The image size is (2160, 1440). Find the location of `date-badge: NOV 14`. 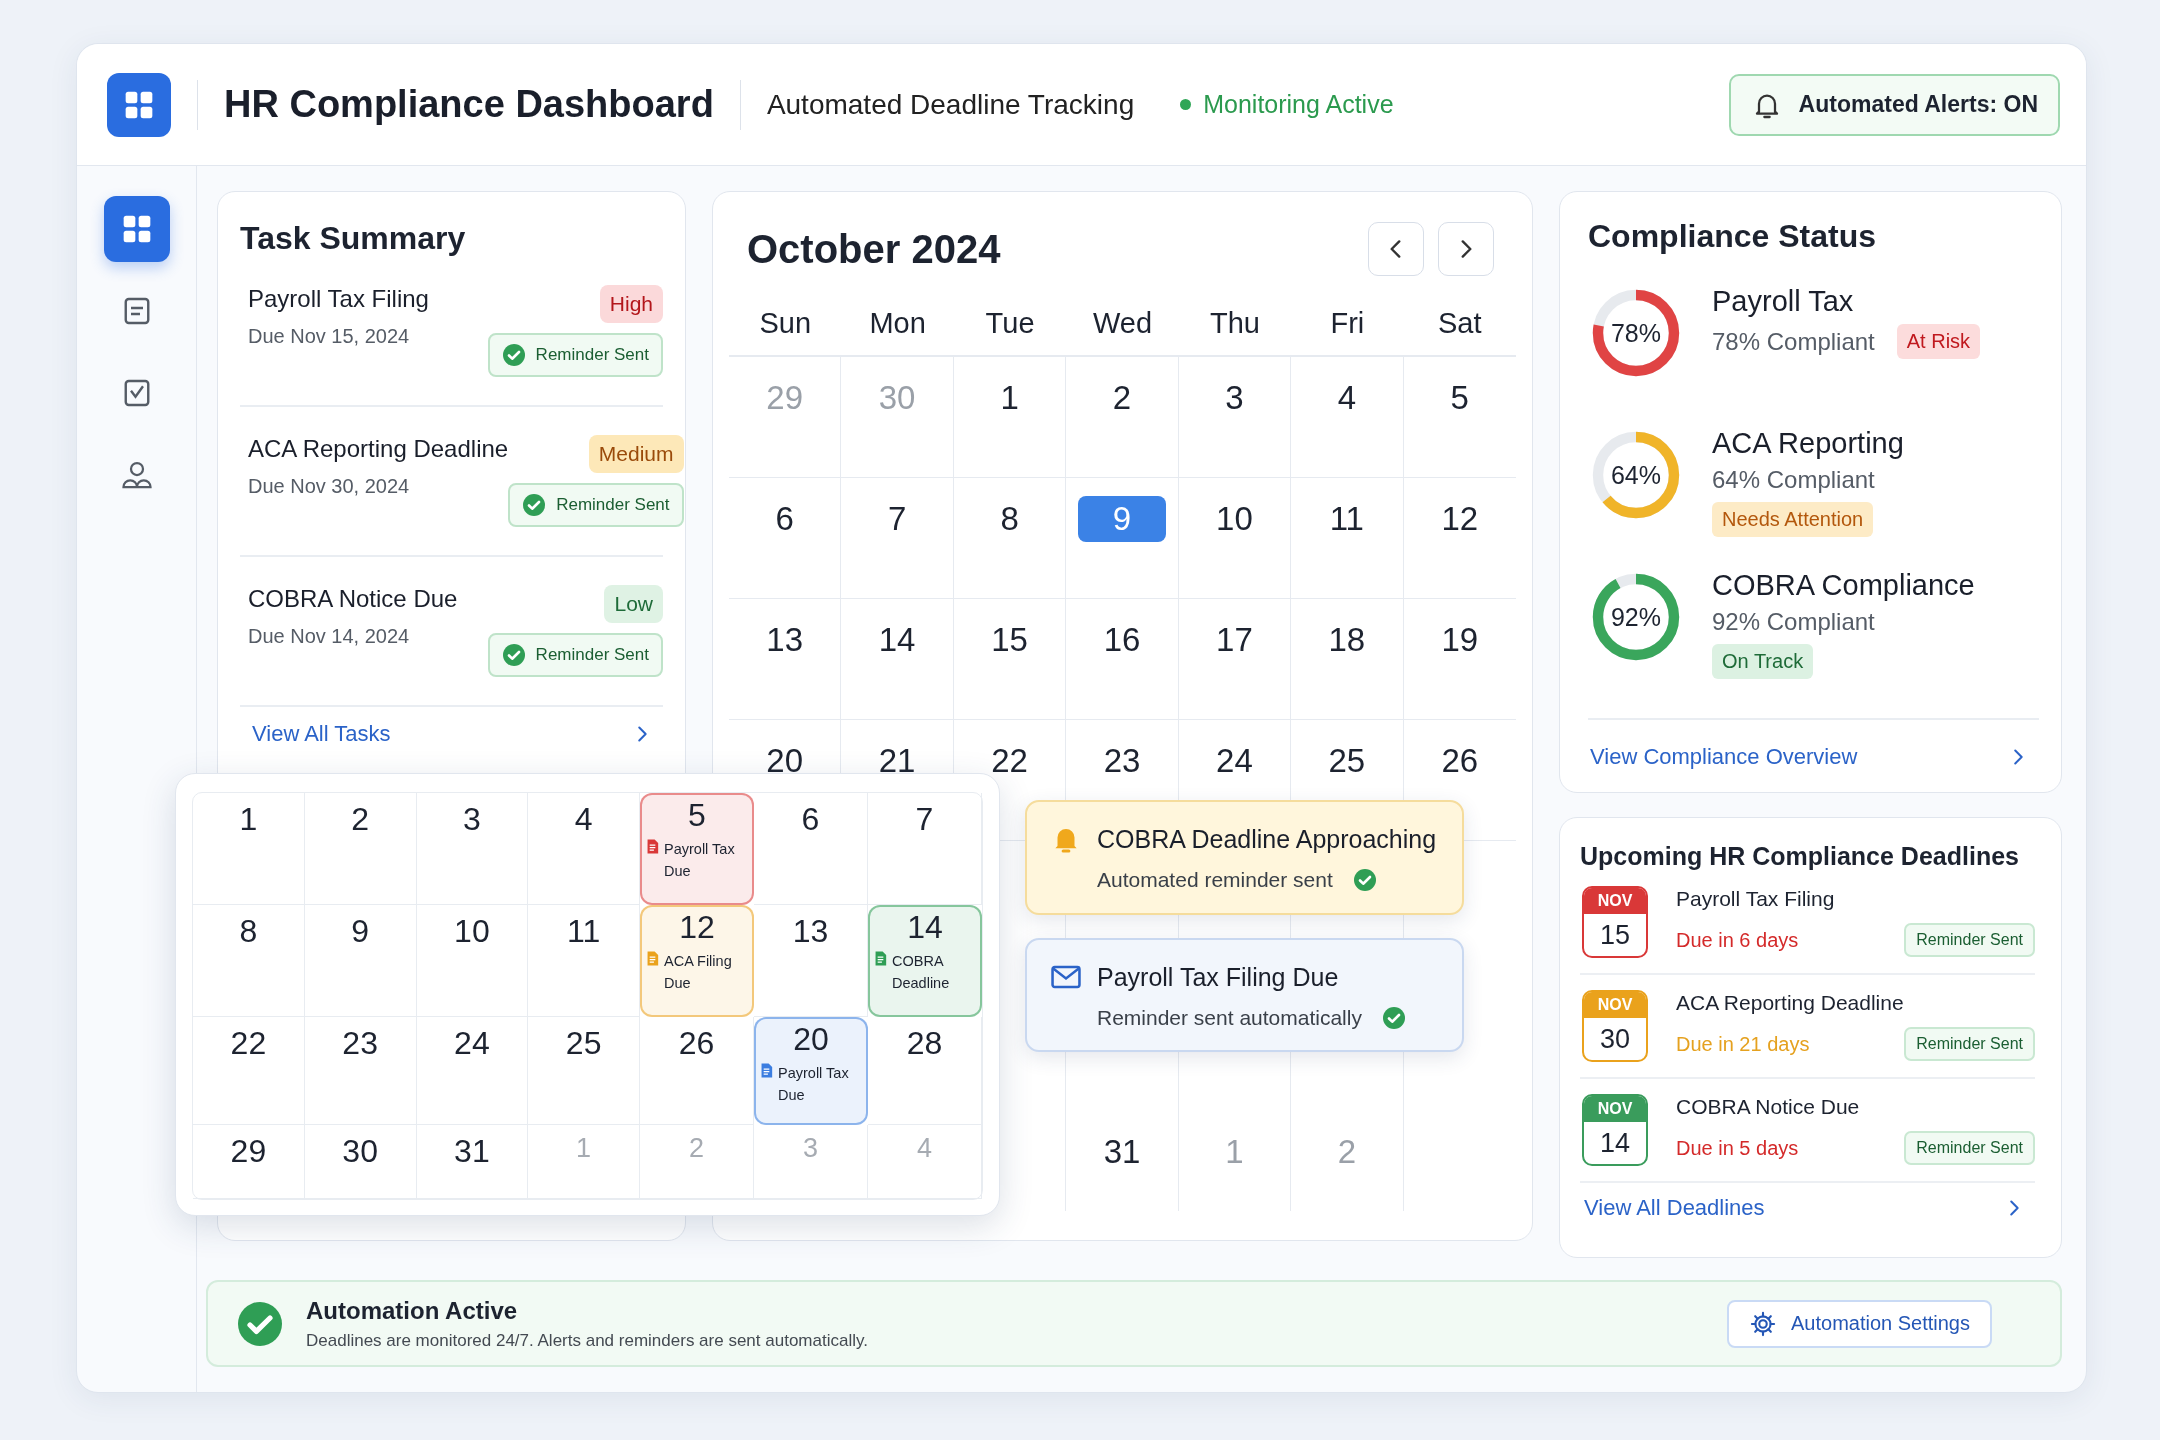

date-badge: NOV 14 is located at coordinates (1615, 1130).